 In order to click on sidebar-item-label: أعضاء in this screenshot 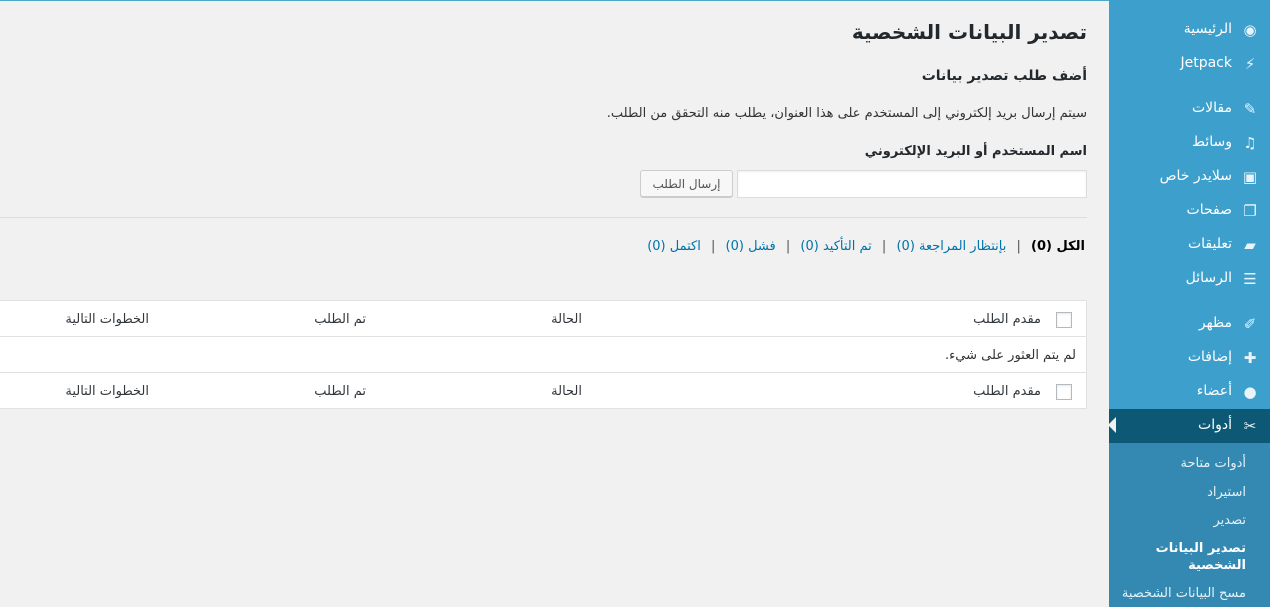, I will do `click(1214, 391)`.